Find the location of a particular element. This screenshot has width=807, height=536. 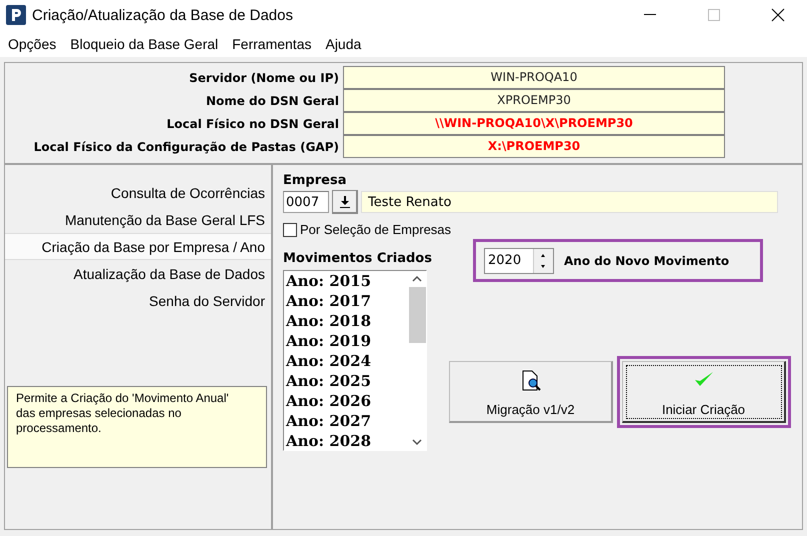

sidebar-item: Manutenção da Base Geral LFS is located at coordinates (138, 219).